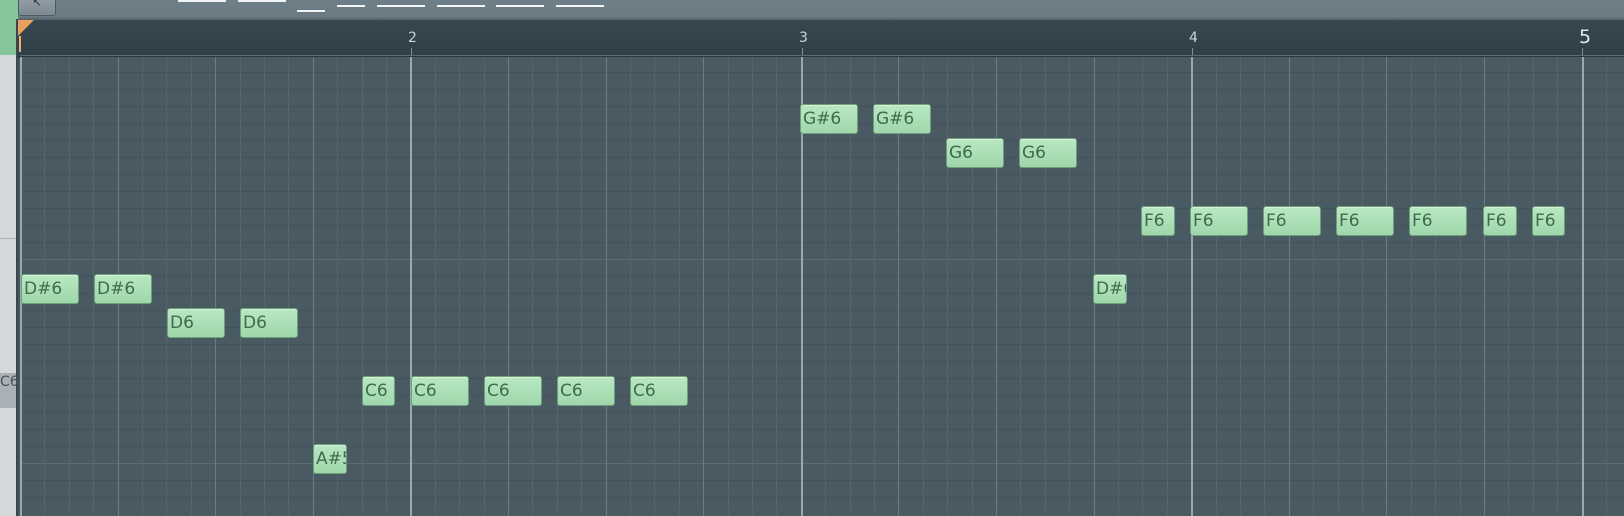 The width and height of the screenshot is (1624, 516). What do you see at coordinates (1585, 37) in the screenshot?
I see `bar-number: 5` at bounding box center [1585, 37].